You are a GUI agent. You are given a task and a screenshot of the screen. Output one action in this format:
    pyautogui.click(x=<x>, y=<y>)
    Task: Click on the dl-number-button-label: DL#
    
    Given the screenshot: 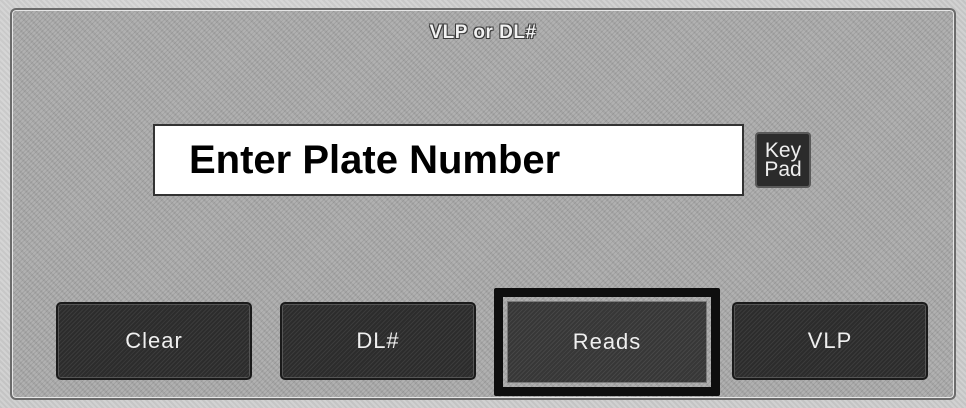 What is the action you would take?
    pyautogui.click(x=378, y=340)
    